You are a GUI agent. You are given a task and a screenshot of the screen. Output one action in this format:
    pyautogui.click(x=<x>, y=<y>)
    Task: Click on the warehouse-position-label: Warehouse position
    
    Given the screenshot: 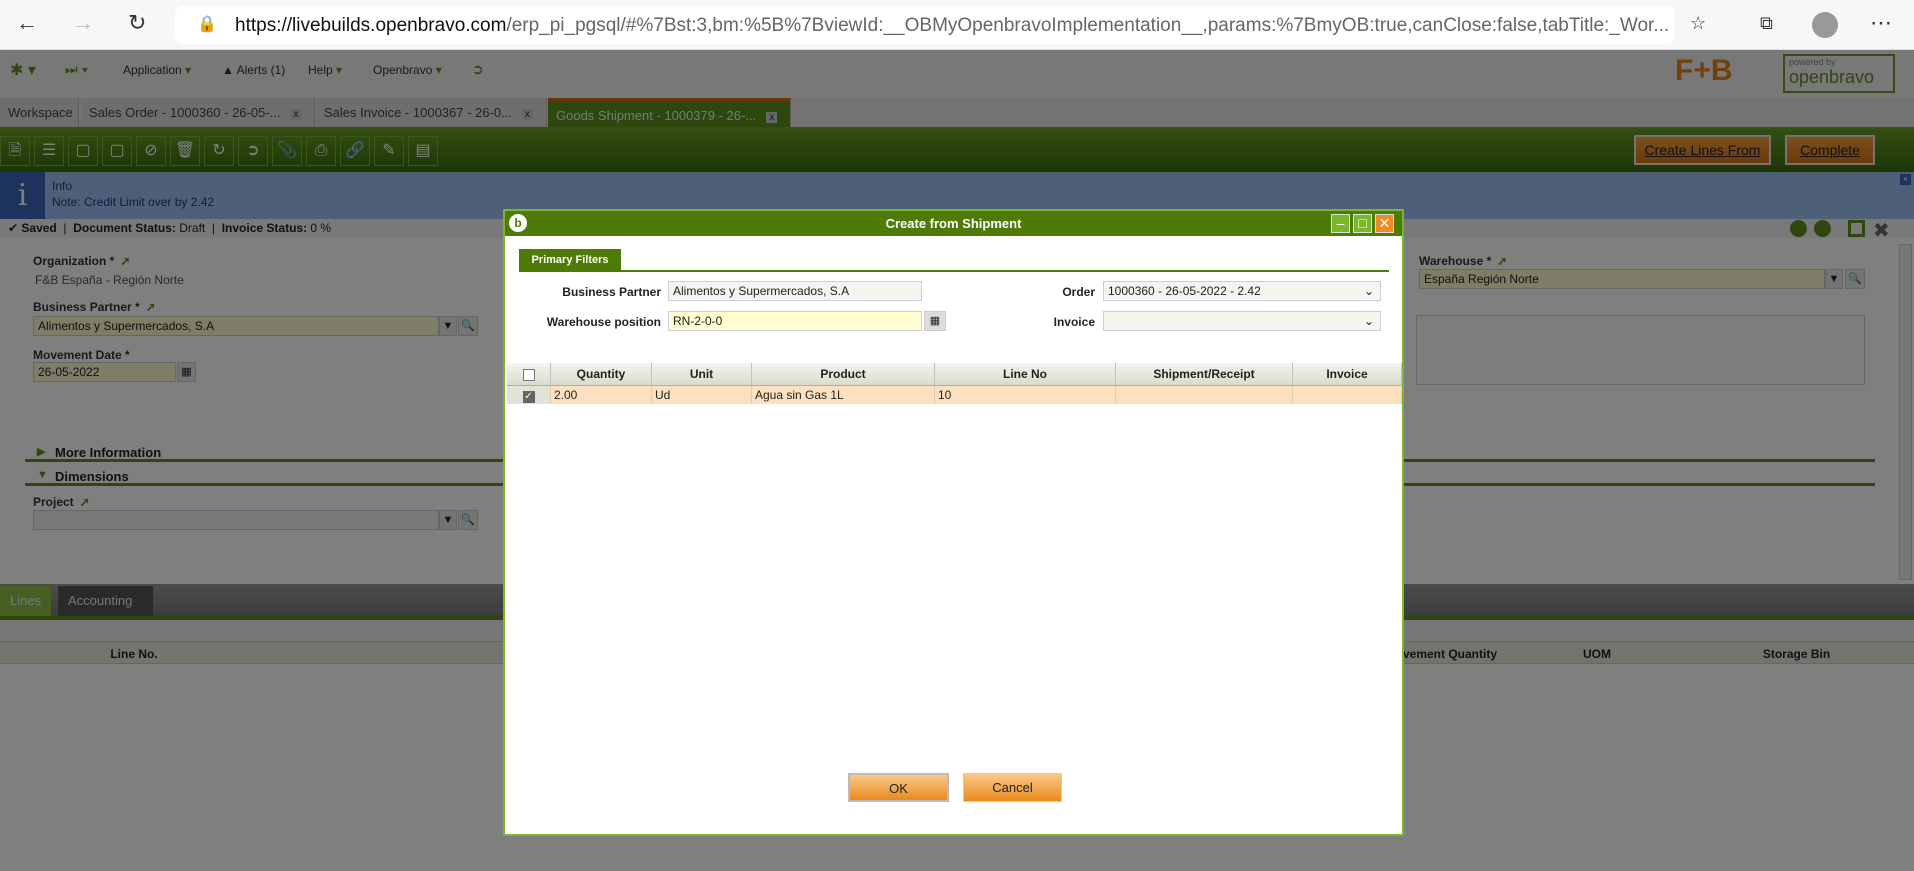 What is the action you would take?
    pyautogui.click(x=603, y=322)
    